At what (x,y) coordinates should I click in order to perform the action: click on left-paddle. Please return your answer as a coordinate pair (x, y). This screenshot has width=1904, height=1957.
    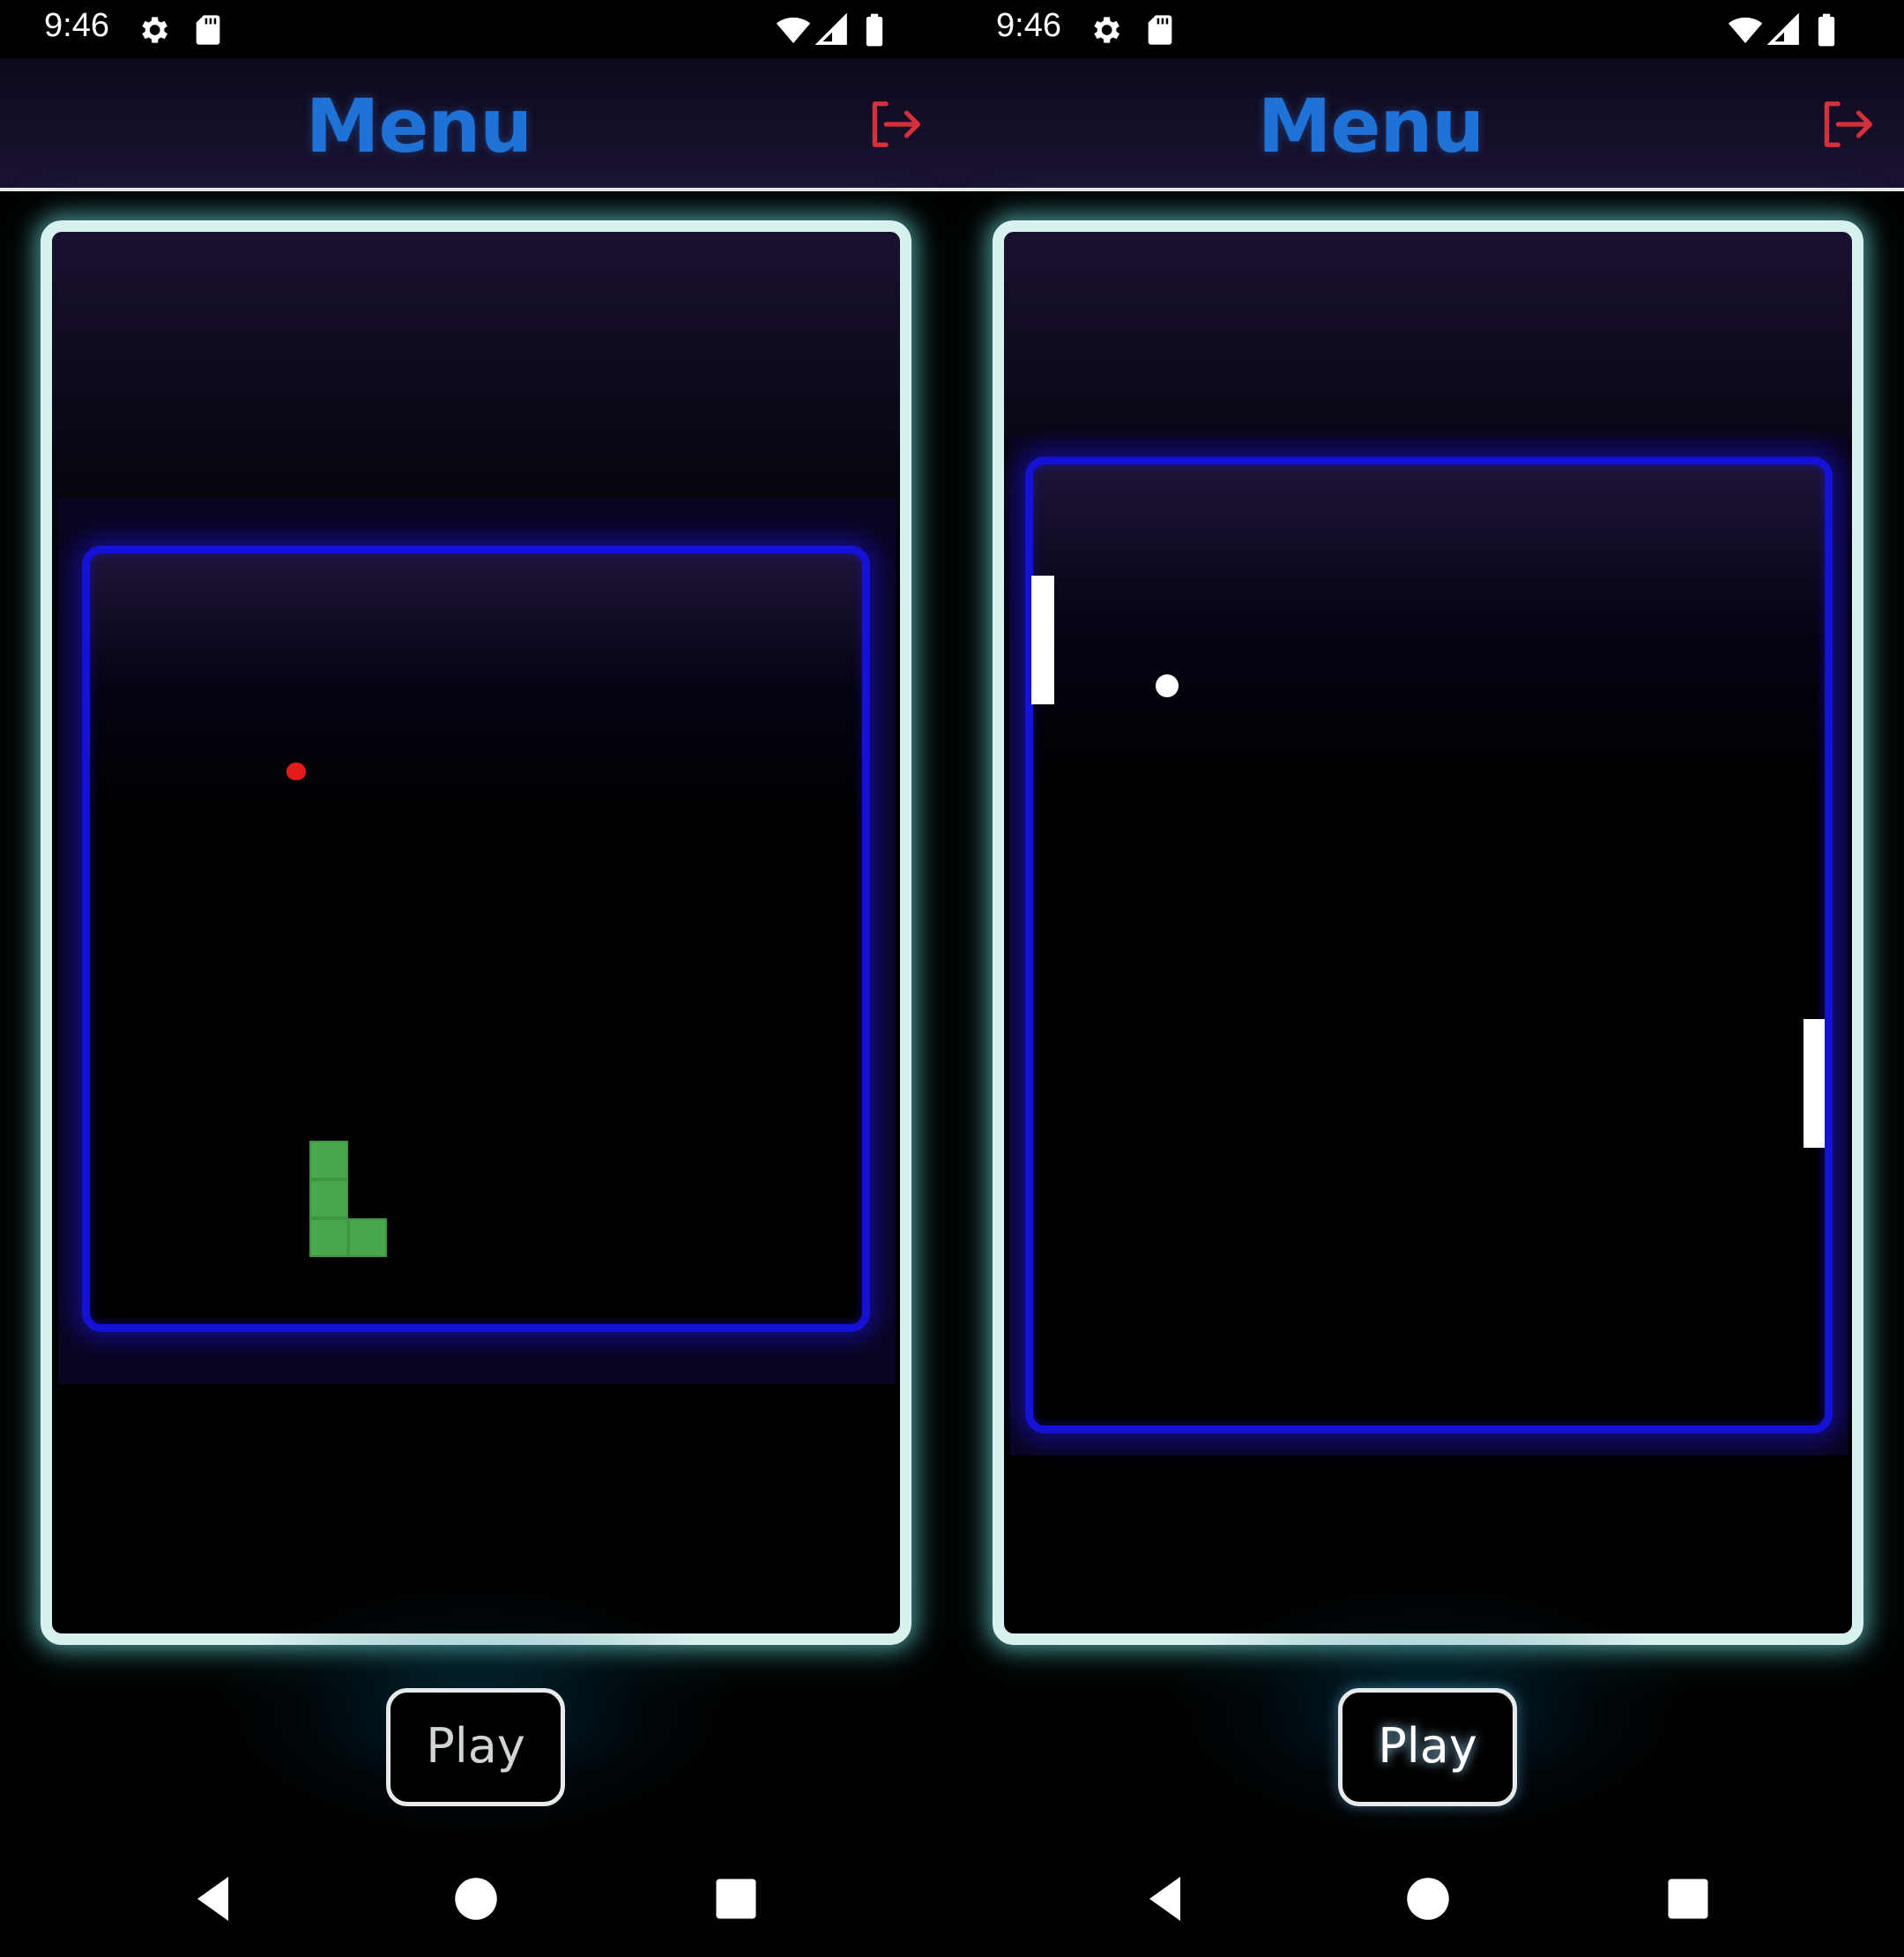
    Looking at the image, I should click on (1042, 640).